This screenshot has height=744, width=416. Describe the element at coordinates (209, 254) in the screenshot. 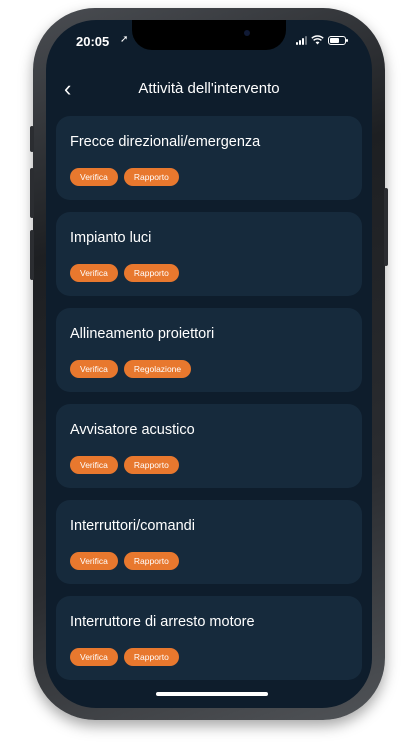

I see `activity-card: Impianto luci Verifica Rapporto` at that location.